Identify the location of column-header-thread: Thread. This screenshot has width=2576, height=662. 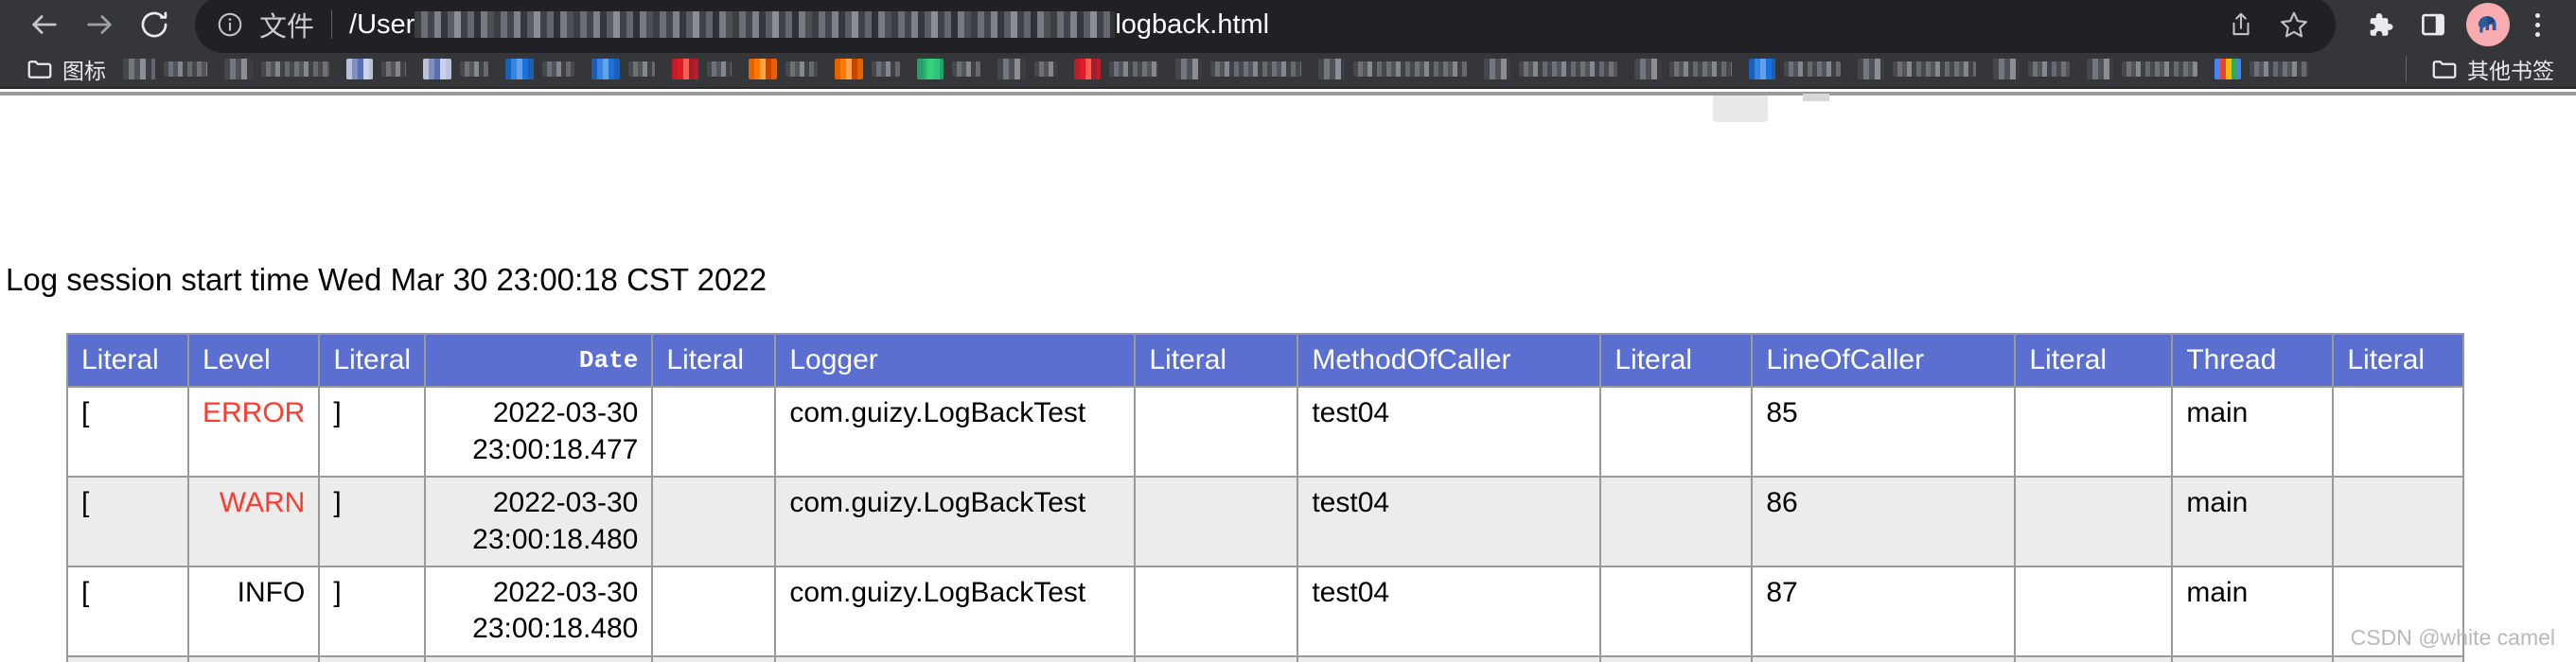
(2253, 360).